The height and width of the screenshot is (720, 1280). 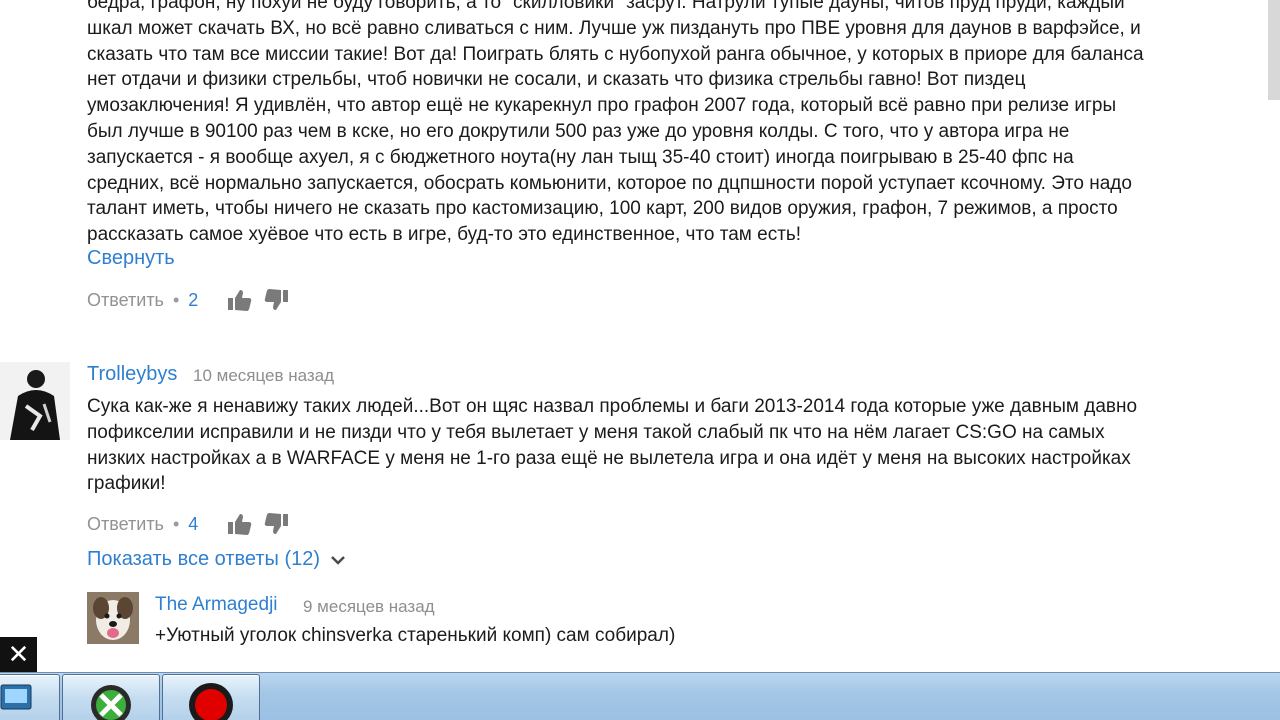 I want to click on close-icon: ✕, so click(x=18, y=654).